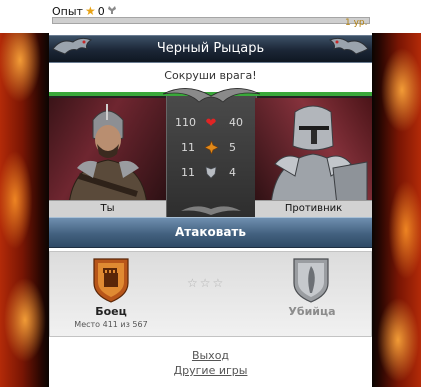 This screenshot has height=387, width=421. I want to click on fist-shield-icon, so click(111, 280).